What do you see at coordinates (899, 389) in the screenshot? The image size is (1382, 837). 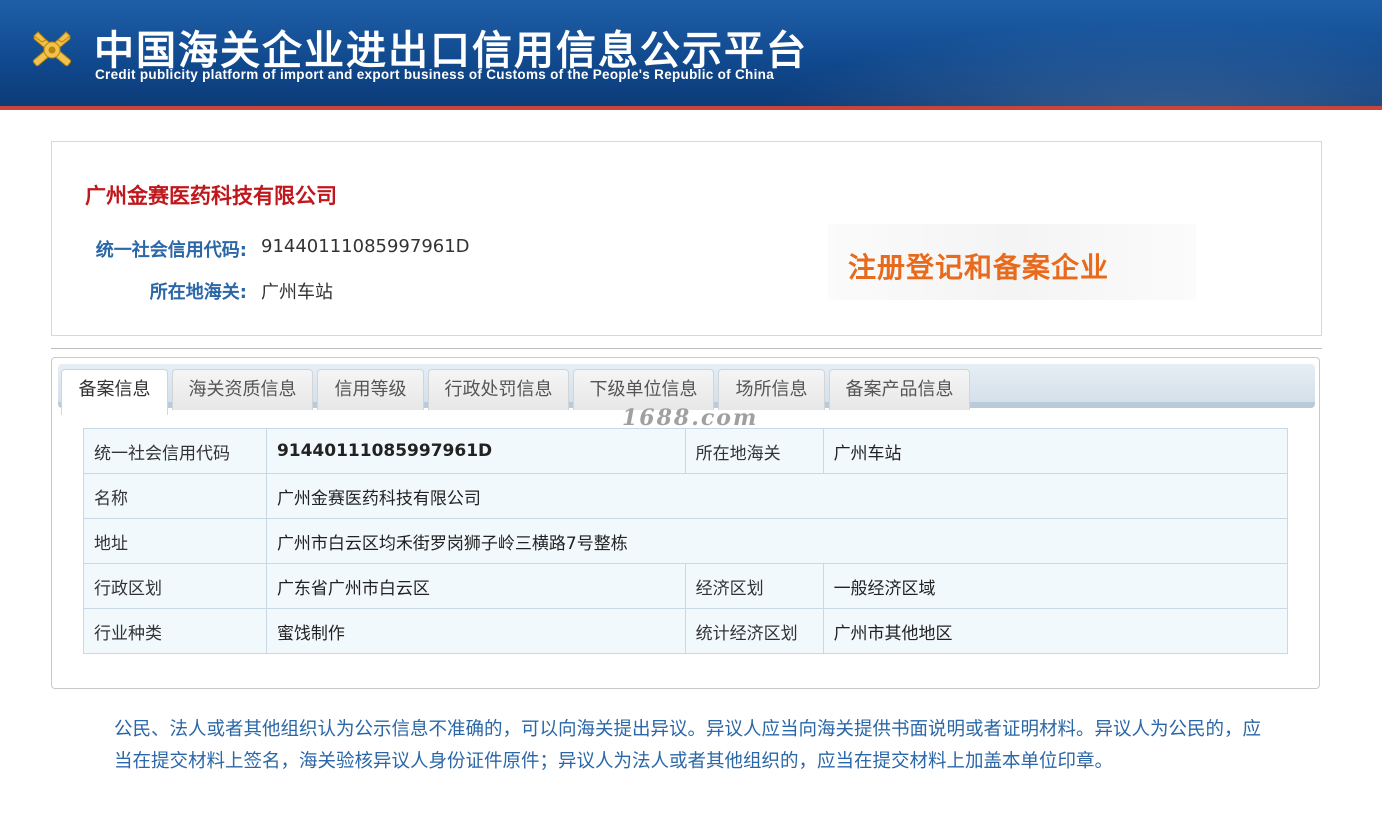 I see `tab-filed-products: 备案产品信息` at bounding box center [899, 389].